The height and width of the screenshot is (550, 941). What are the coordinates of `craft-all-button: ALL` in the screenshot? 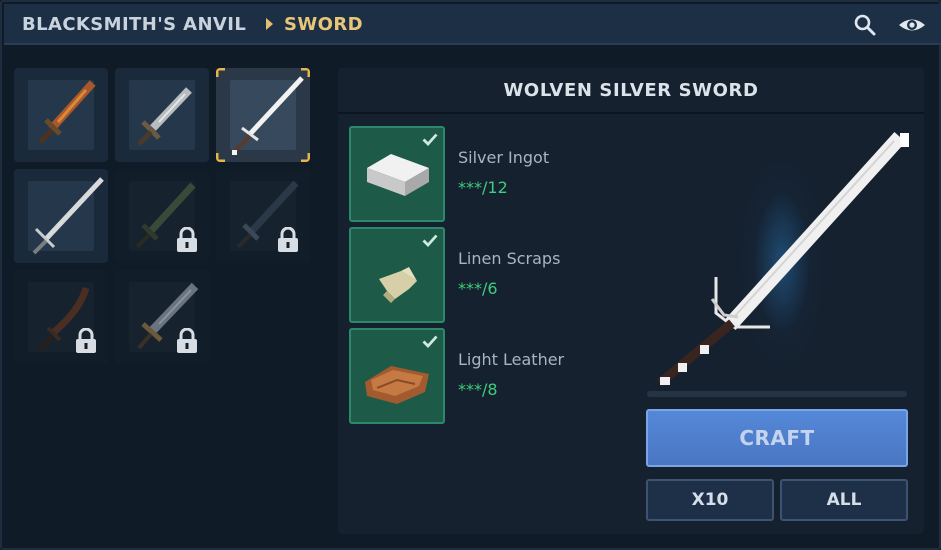 It's located at (844, 500).